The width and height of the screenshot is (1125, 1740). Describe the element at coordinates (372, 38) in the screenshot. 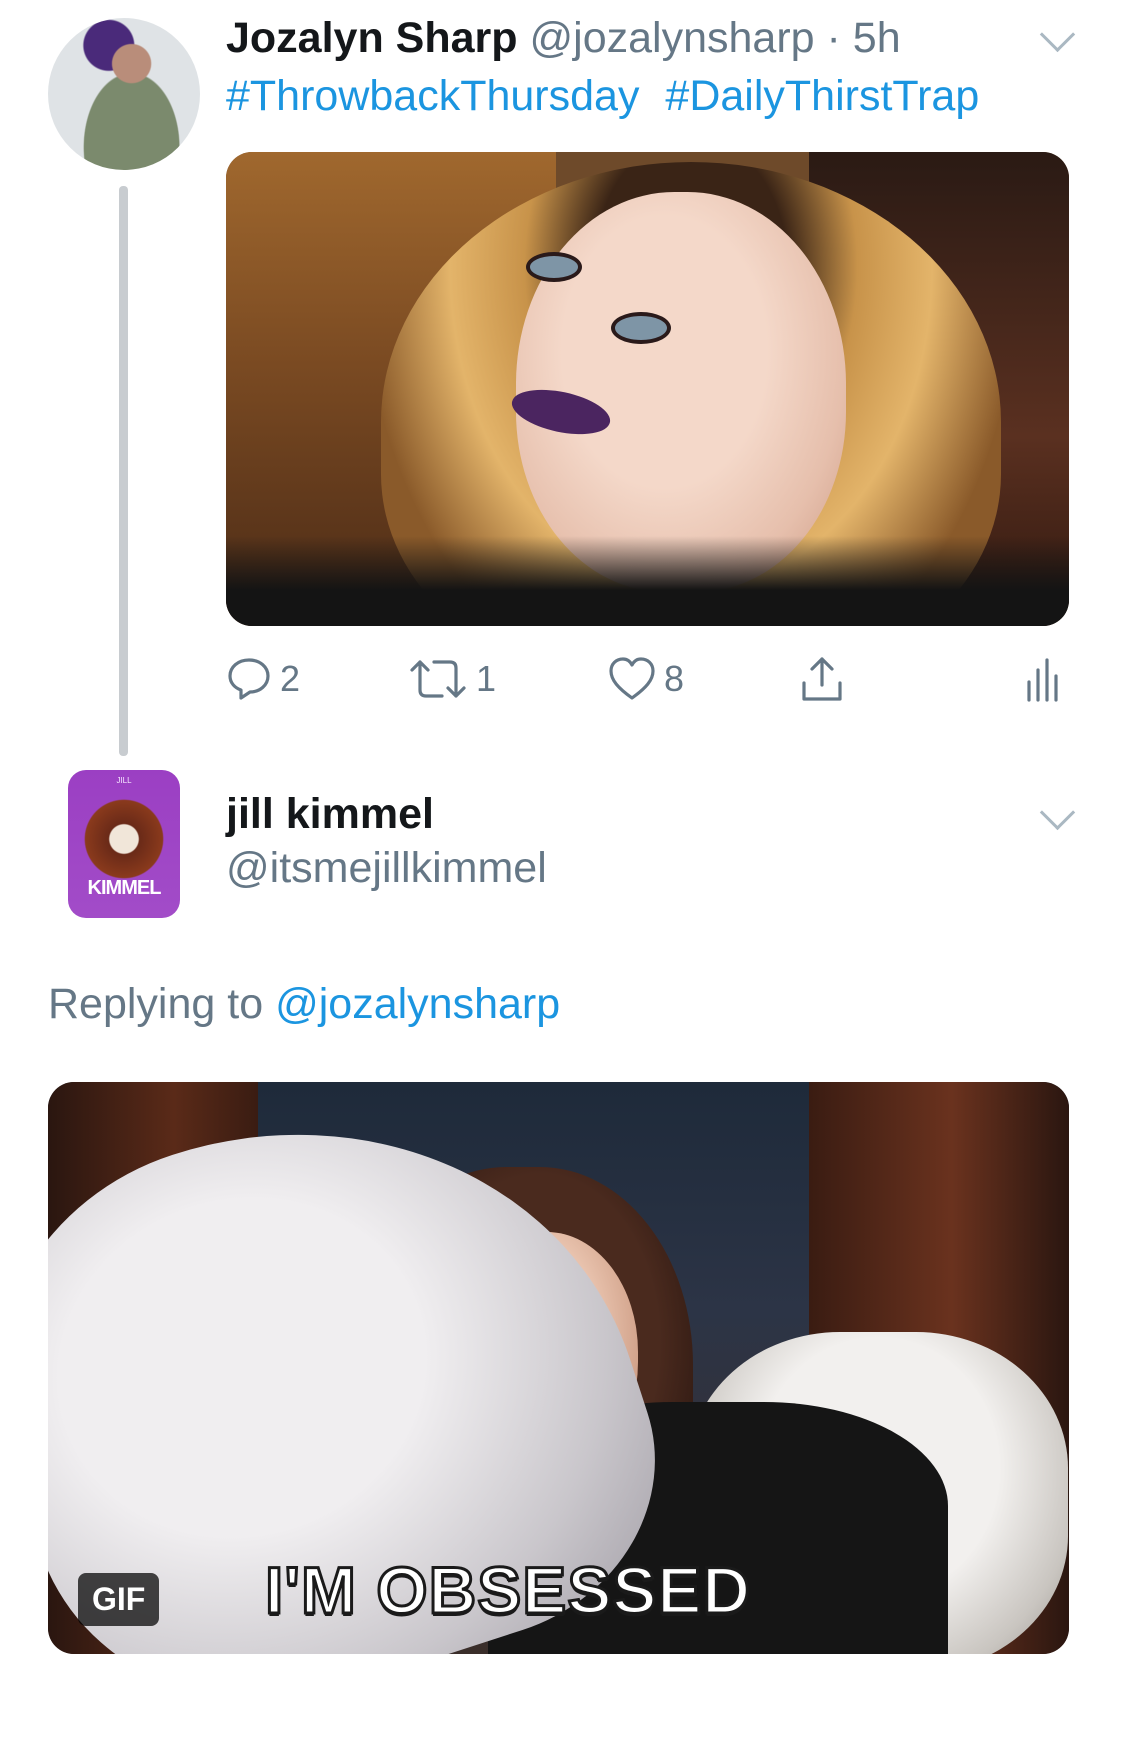

I see `author-name: Jozalyn Sharp` at that location.